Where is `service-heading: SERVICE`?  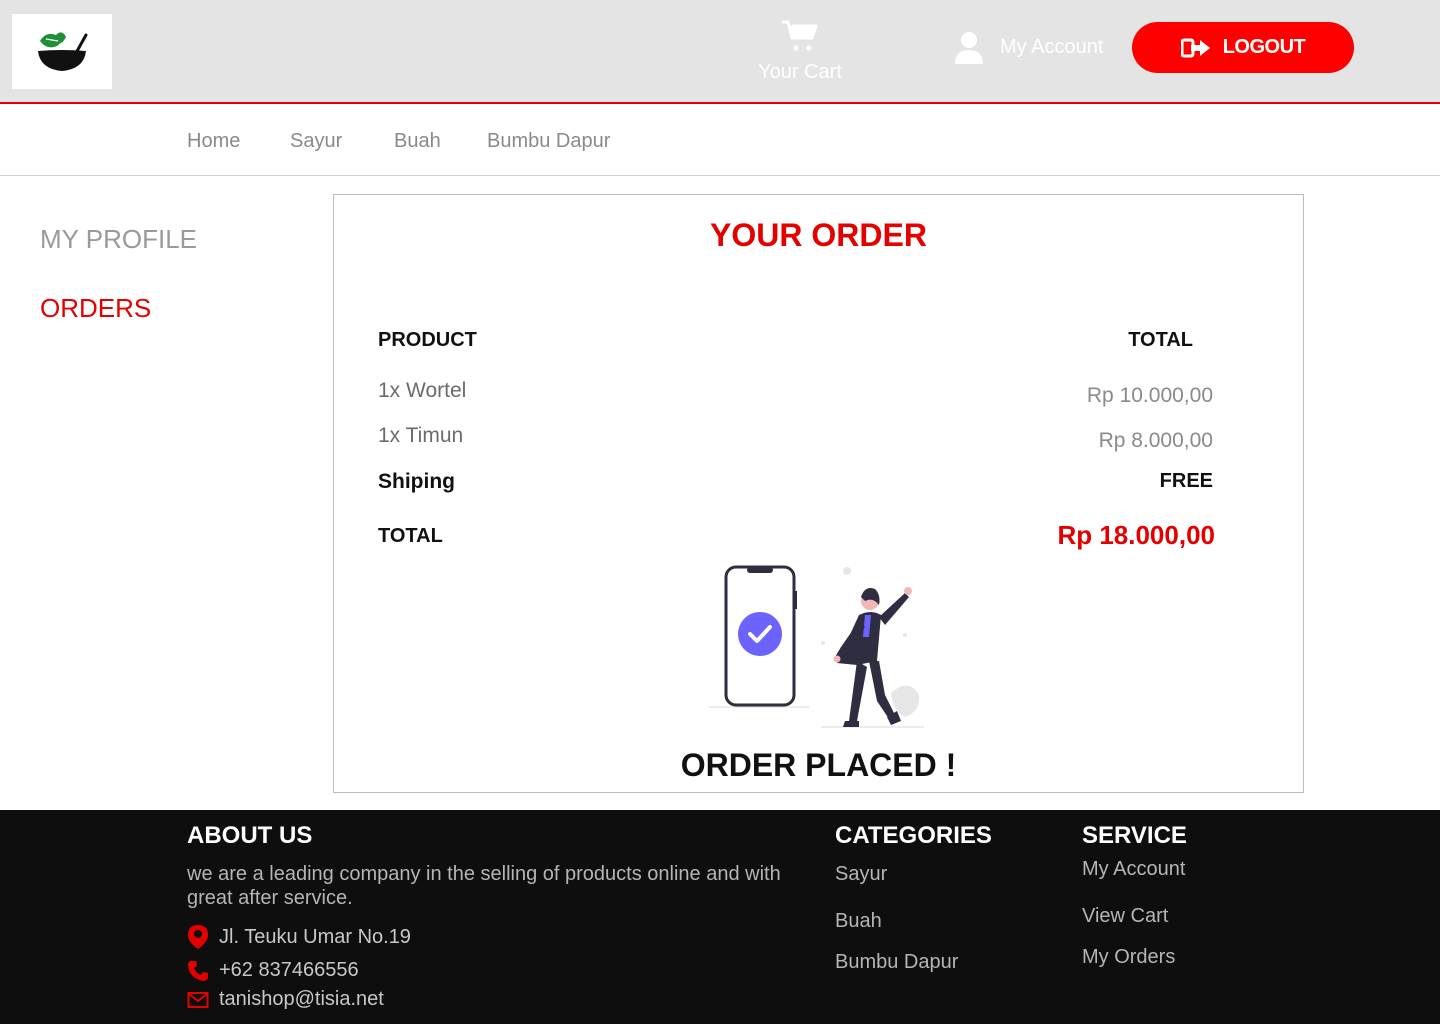
service-heading: SERVICE is located at coordinates (1134, 835).